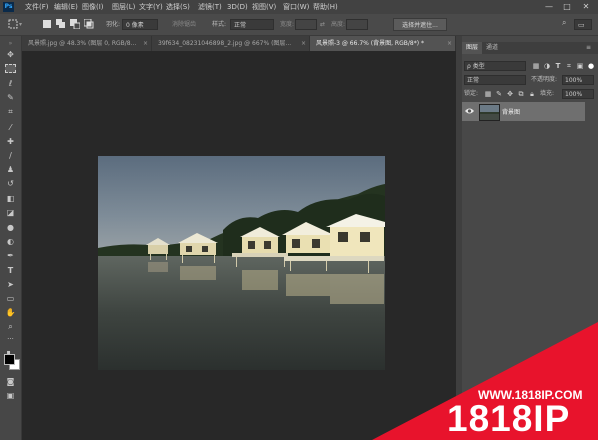 This screenshot has width=598, height=440. Describe the element at coordinates (296, 7) in the screenshot. I see `menu-window: 窗口(W)` at that location.